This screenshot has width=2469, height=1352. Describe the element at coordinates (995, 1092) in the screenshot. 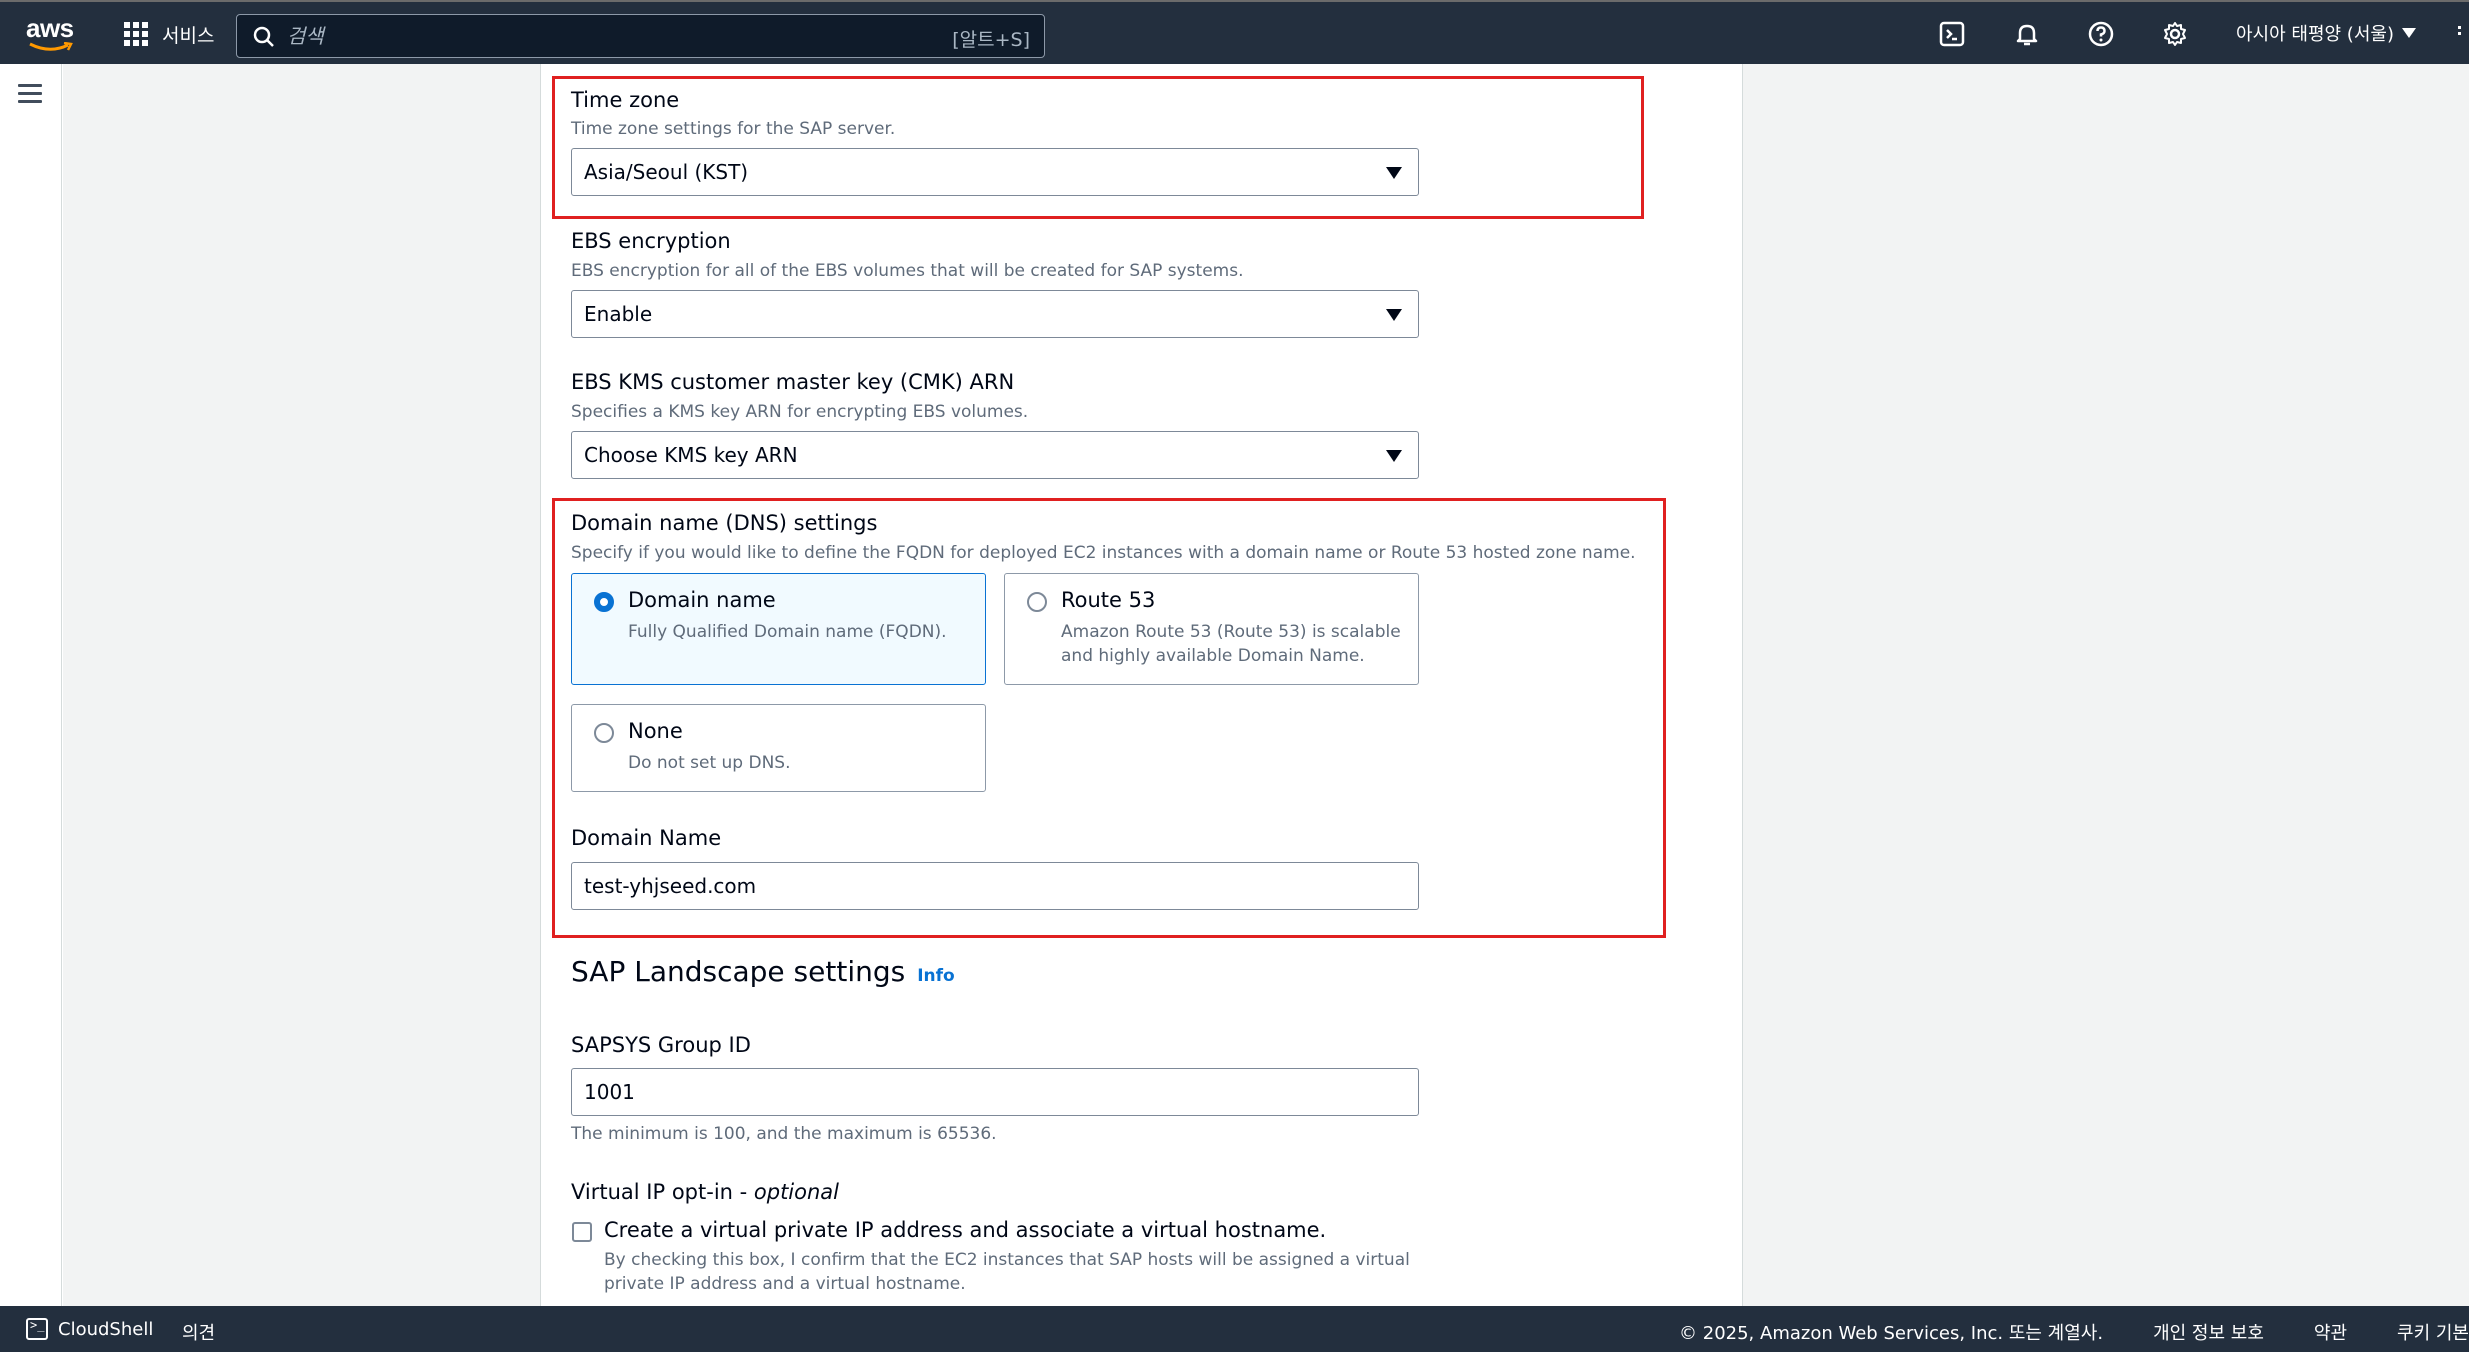

I see `sapsys-group-input` at that location.